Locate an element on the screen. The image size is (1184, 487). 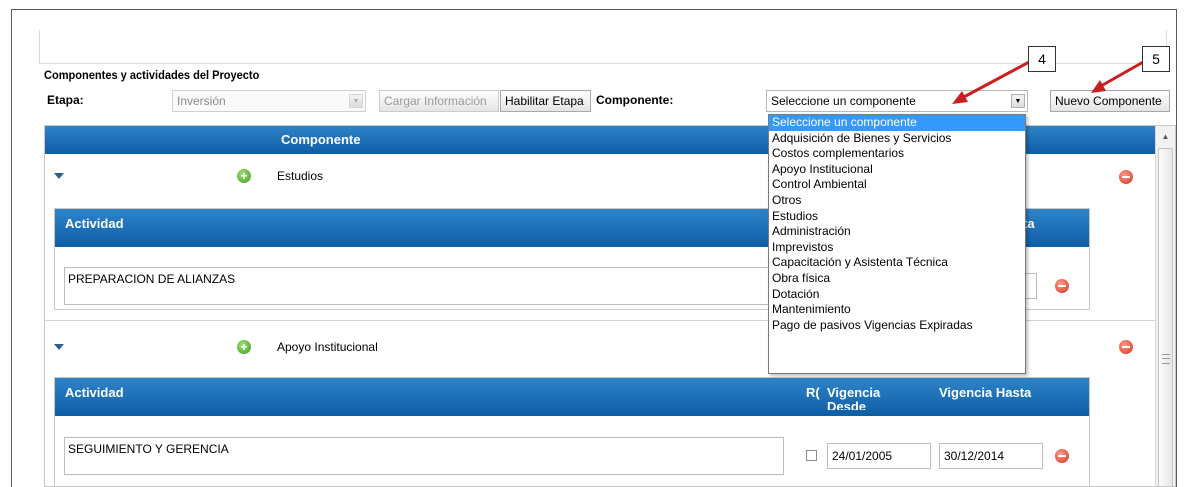
component-name: Estudios is located at coordinates (300, 176).